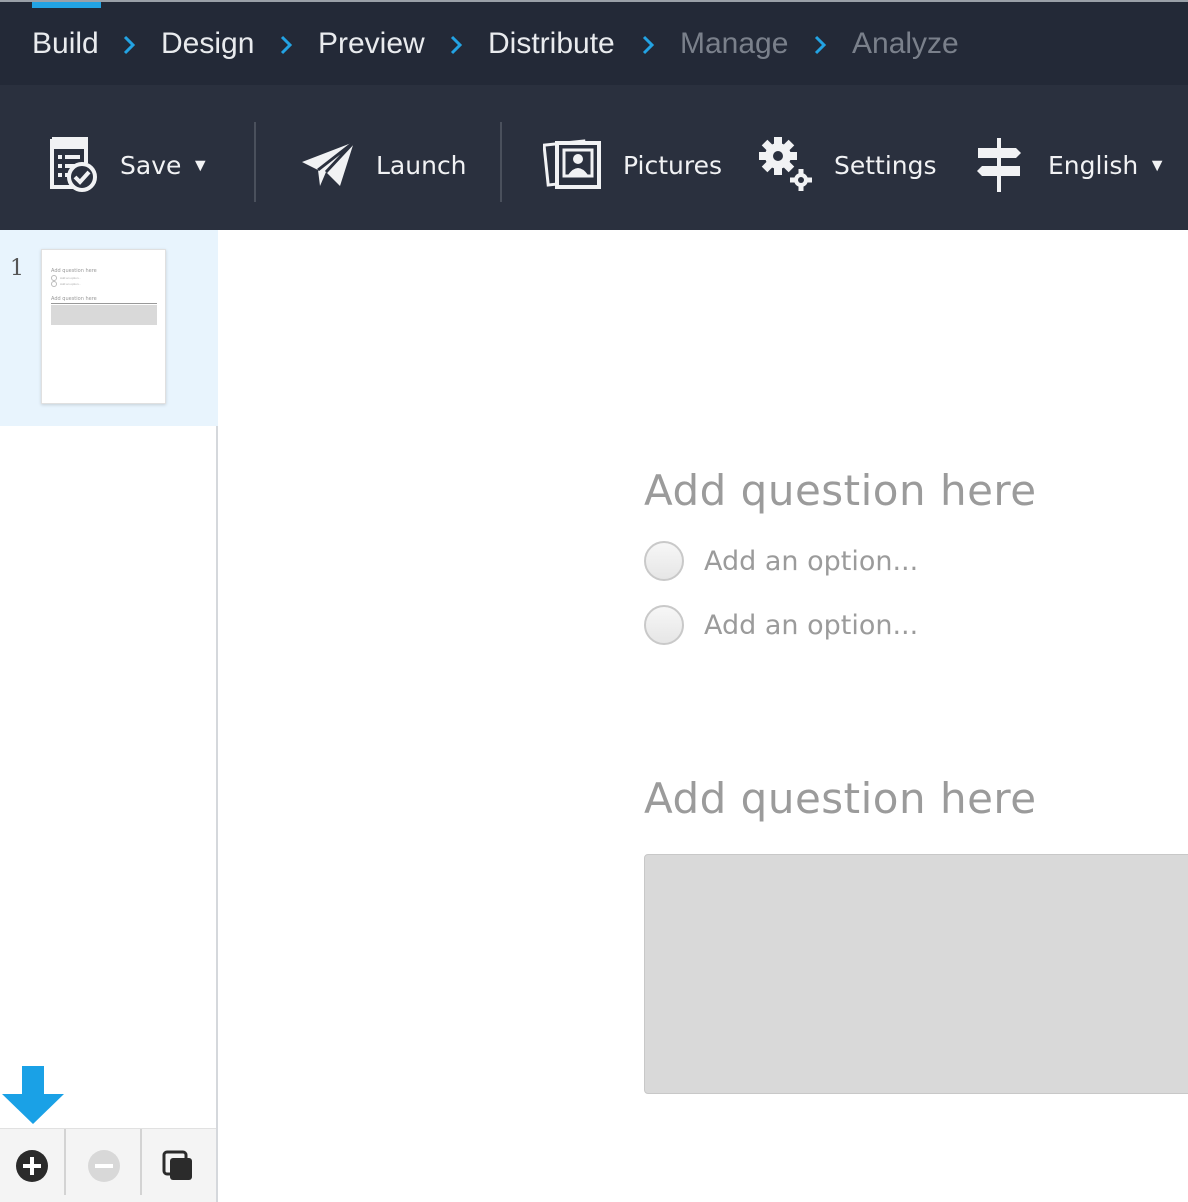 The image size is (1188, 1202). I want to click on active-step-indicator, so click(66, 5).